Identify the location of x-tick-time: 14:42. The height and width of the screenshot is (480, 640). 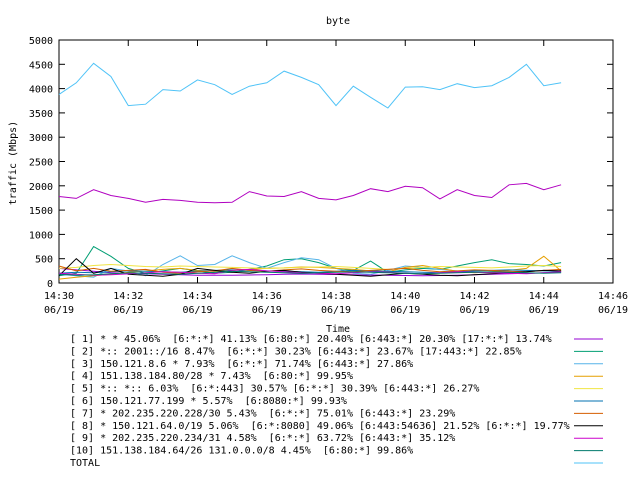
(474, 296).